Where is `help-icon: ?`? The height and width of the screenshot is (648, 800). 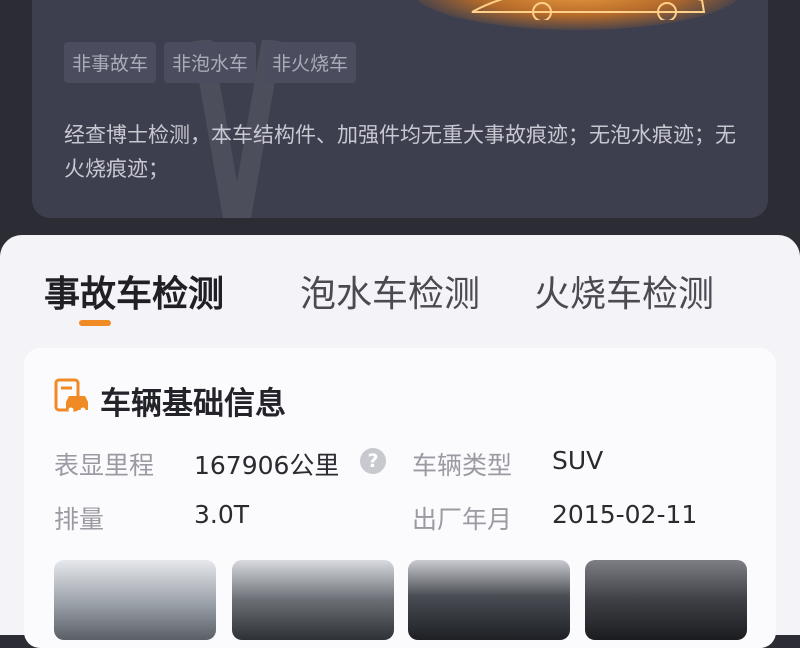
help-icon: ? is located at coordinates (373, 461).